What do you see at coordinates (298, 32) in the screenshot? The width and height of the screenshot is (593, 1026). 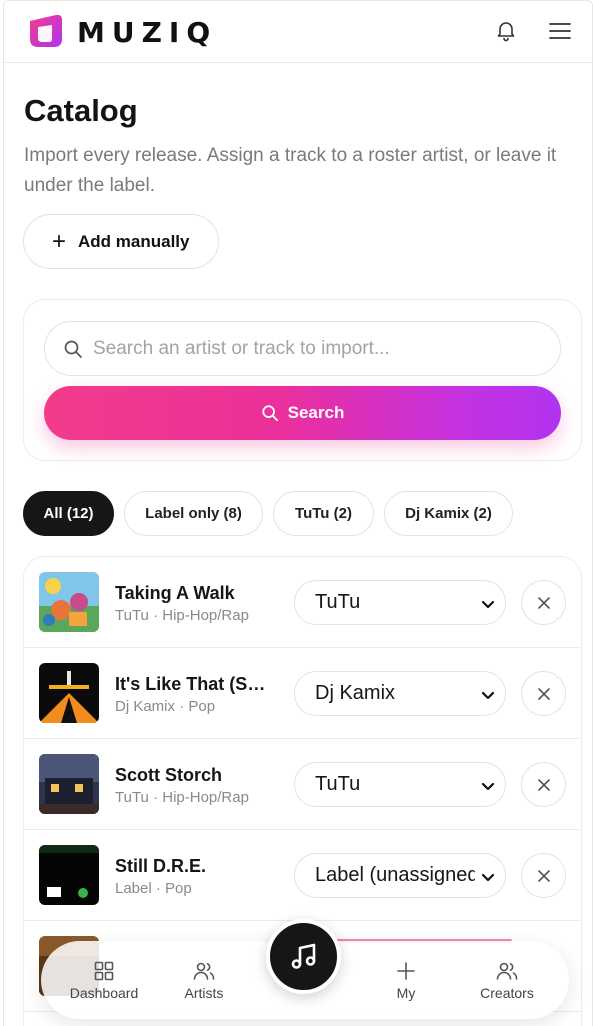 I see `top-header: MUZIQ` at bounding box center [298, 32].